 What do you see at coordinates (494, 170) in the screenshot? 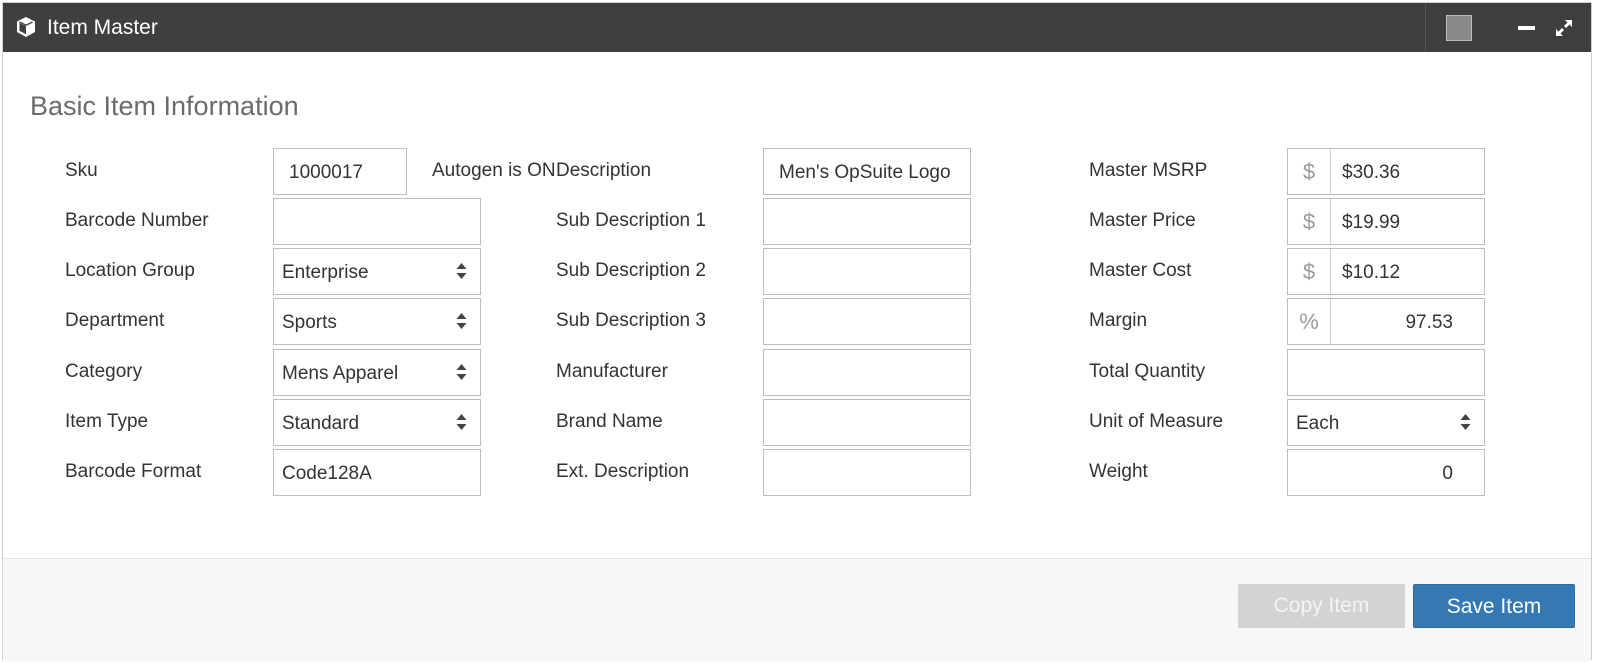
I see `autogen-status: Autogen is ON` at bounding box center [494, 170].